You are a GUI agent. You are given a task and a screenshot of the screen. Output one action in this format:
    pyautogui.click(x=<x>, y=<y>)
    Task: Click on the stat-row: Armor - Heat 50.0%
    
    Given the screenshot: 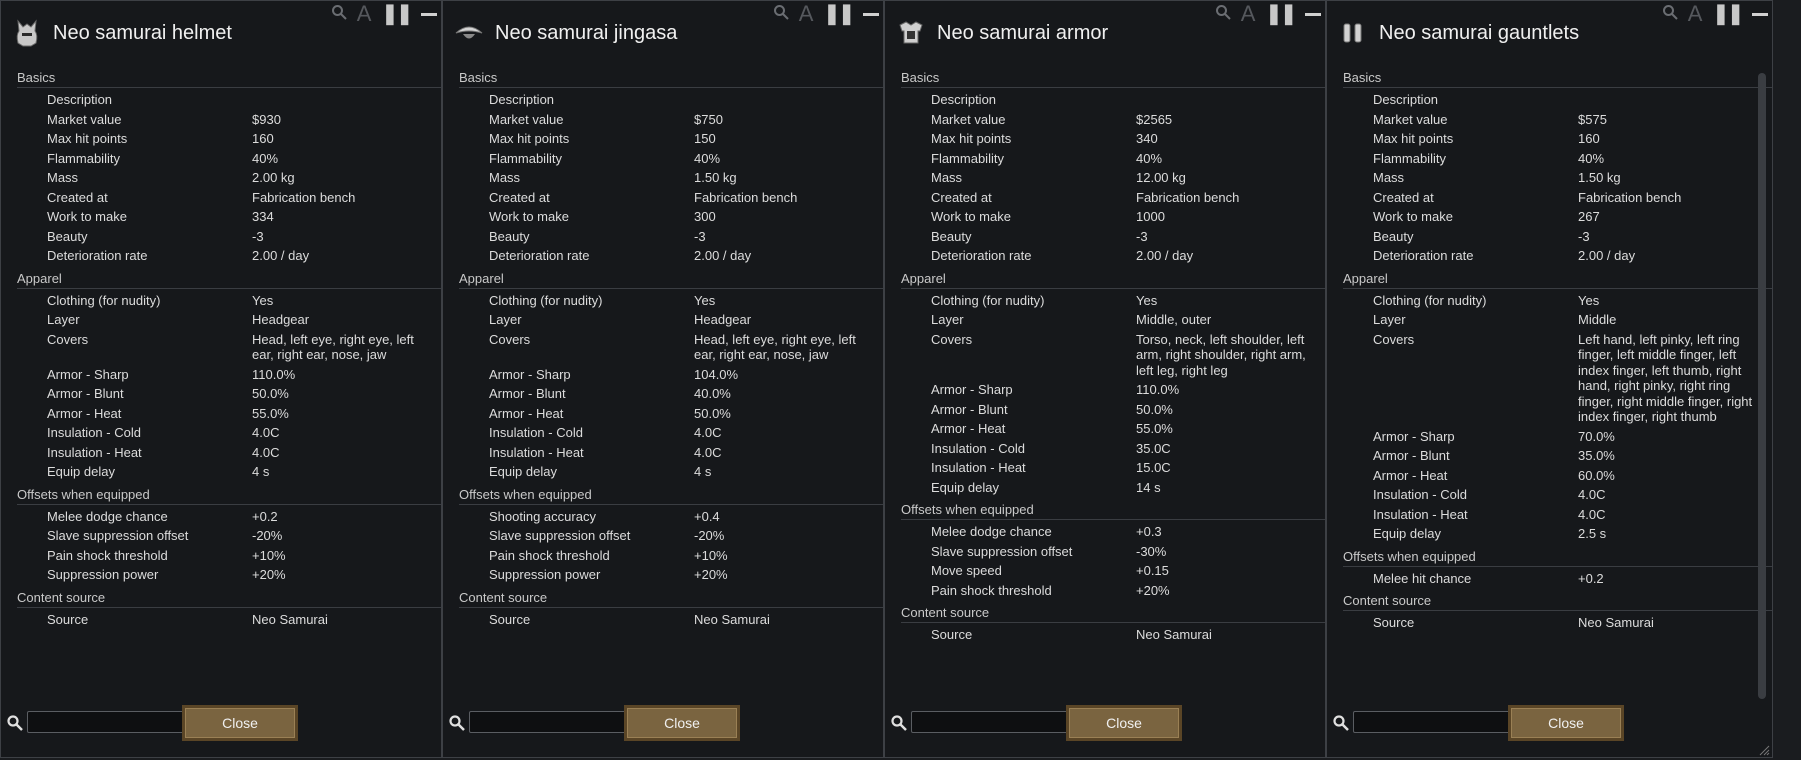 What is the action you would take?
    pyautogui.click(x=671, y=414)
    